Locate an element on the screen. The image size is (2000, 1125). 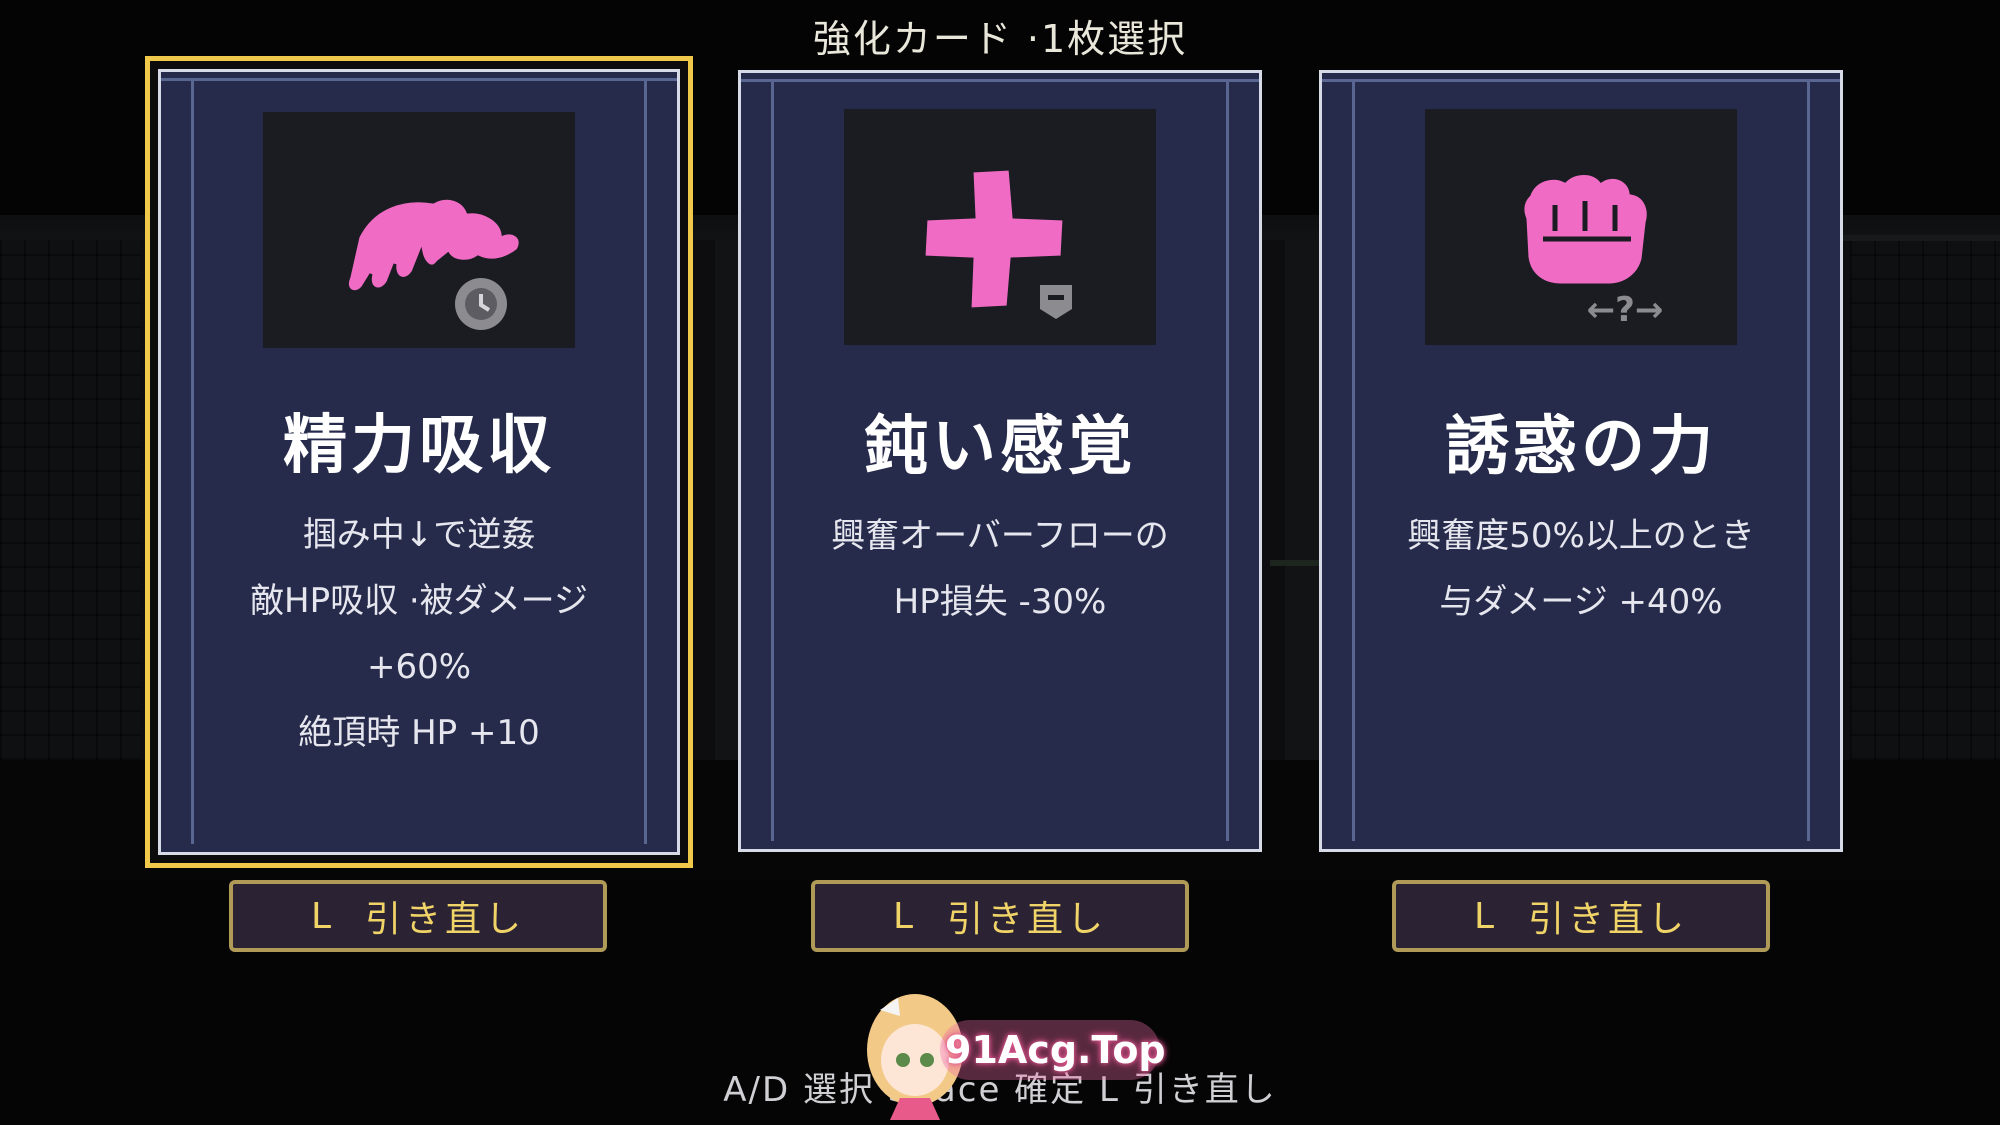
fist-icon: ←?→ is located at coordinates (1592, 251).